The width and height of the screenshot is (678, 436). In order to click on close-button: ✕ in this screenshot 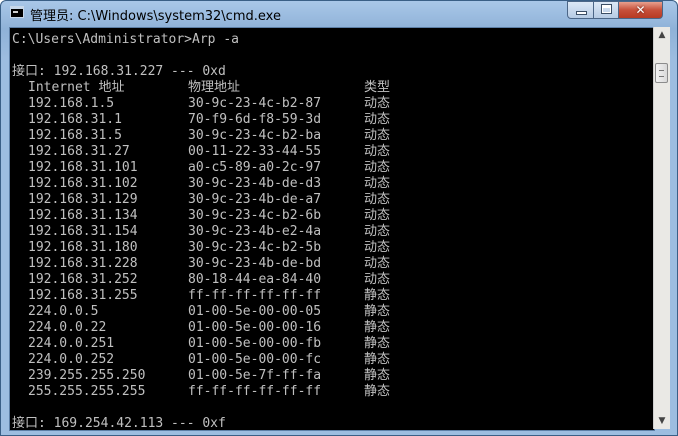, I will do `click(640, 10)`.